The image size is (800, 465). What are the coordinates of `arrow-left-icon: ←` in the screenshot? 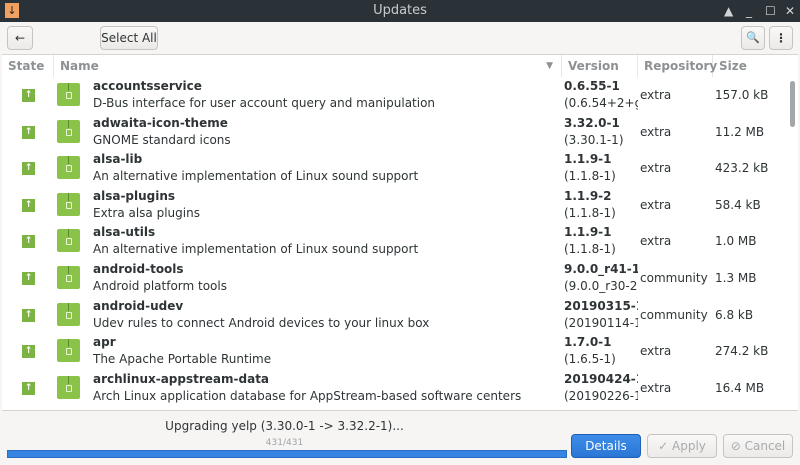 It's located at (20, 38).